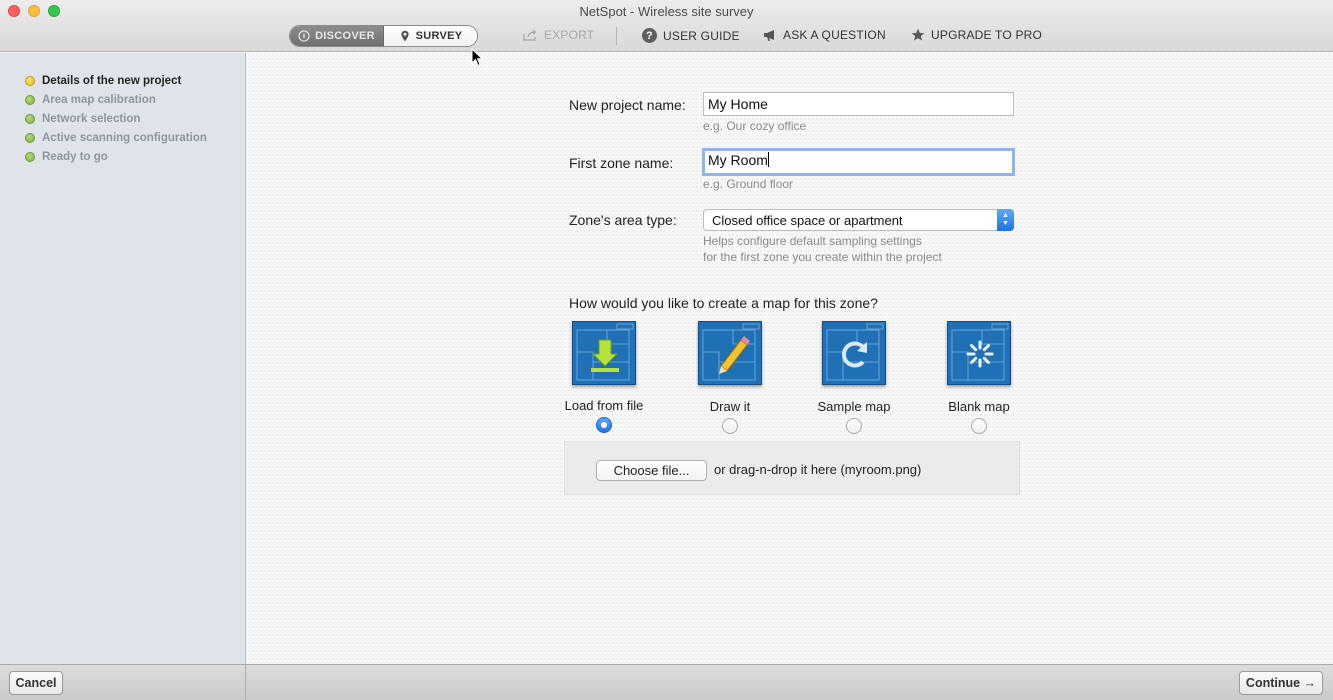 The width and height of the screenshot is (1333, 700). I want to click on bottom-divider, so click(245, 682).